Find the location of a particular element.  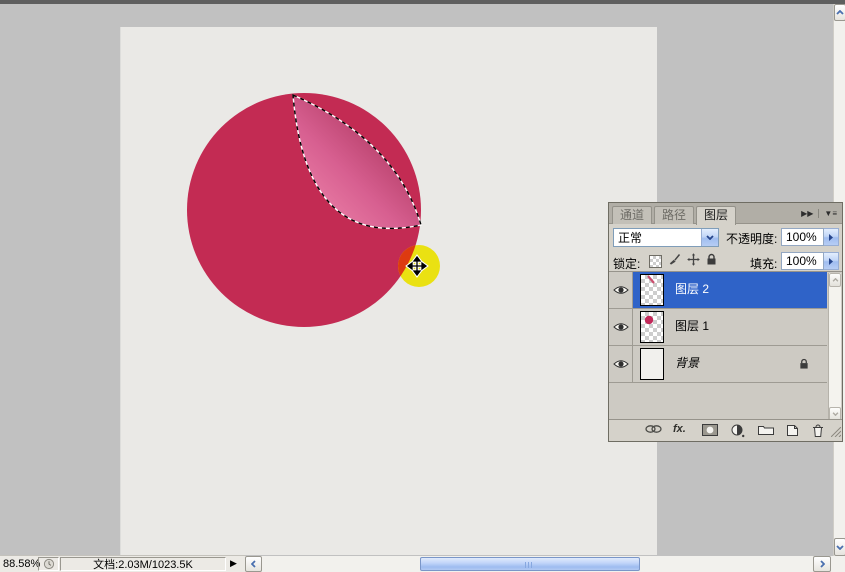

status-bar: 88.58% 文档:2.03M/1023.5K ▶ is located at coordinates (122, 563).